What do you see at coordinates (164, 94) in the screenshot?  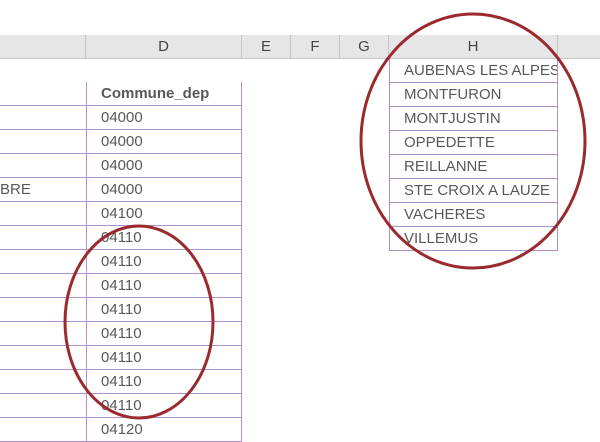 I see `cell-d-header: Commune_dep` at bounding box center [164, 94].